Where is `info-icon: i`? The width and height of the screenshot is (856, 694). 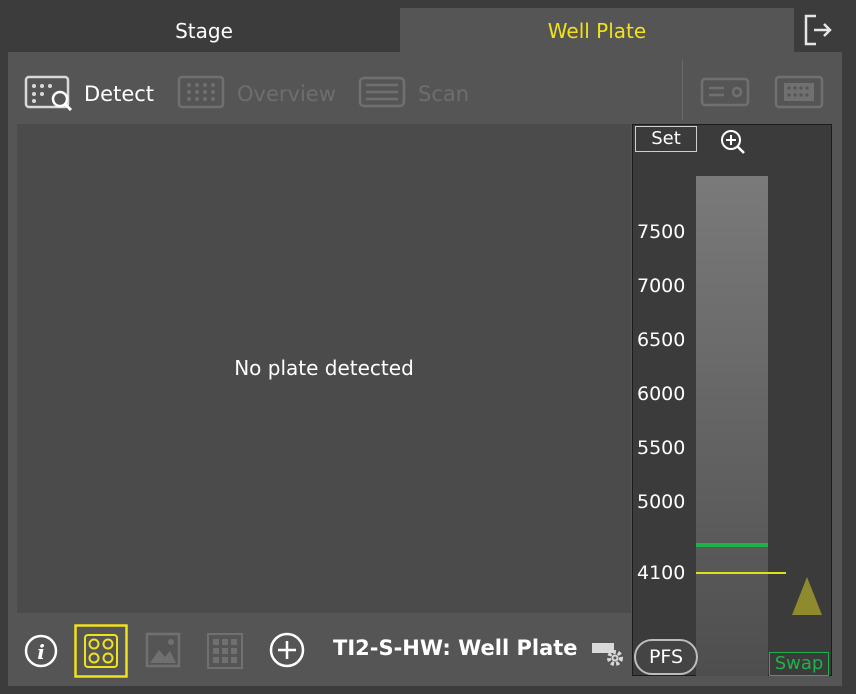
info-icon: i is located at coordinates (41, 653).